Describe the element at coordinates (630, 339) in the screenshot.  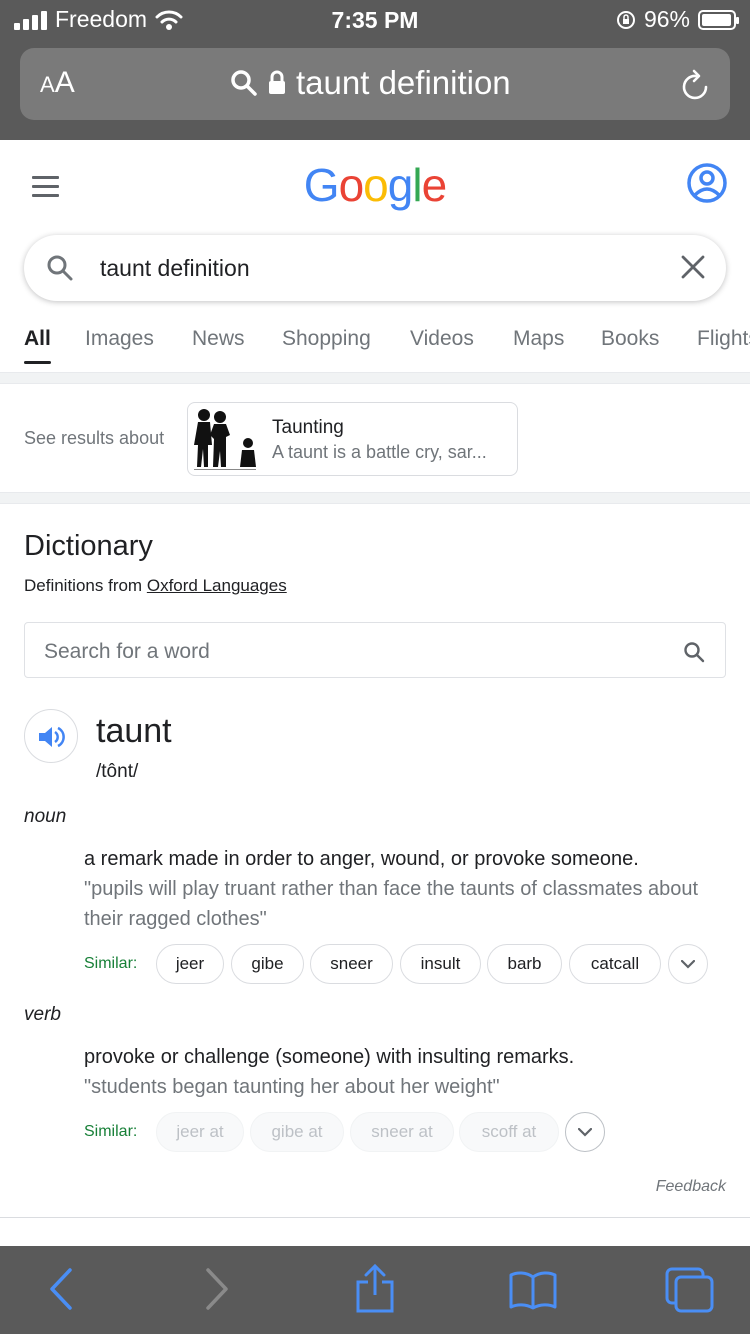
I see `tab-books: Books` at that location.